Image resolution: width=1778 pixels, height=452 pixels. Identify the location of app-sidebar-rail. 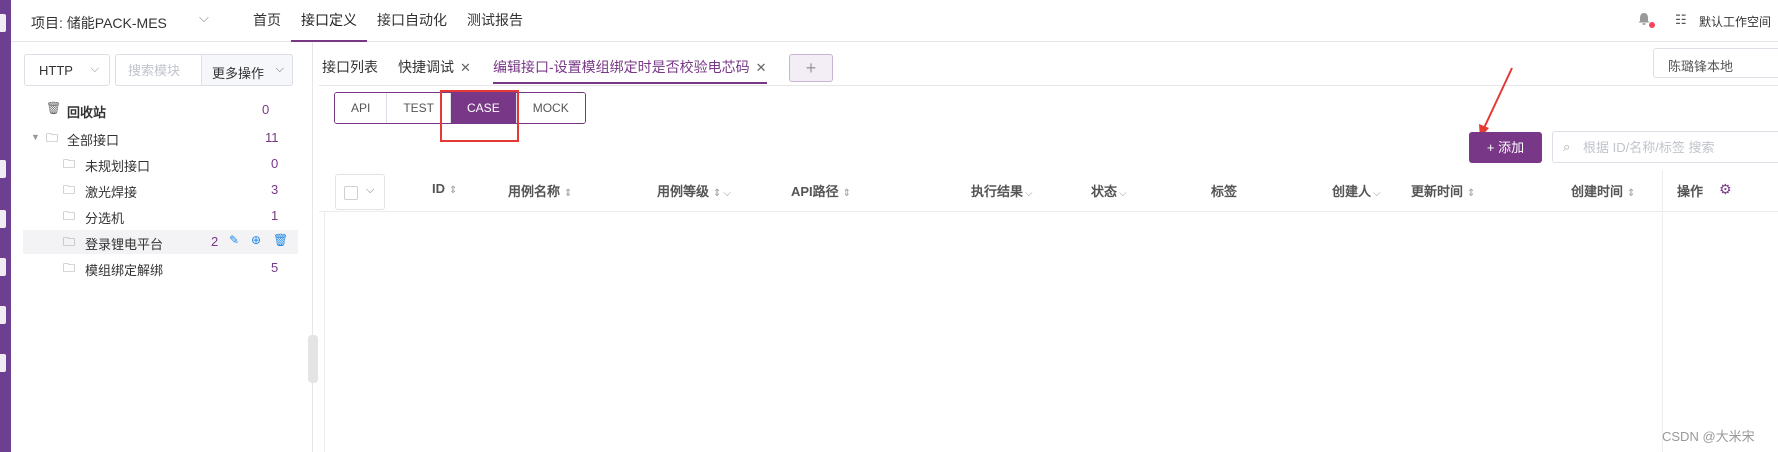
(5, 226).